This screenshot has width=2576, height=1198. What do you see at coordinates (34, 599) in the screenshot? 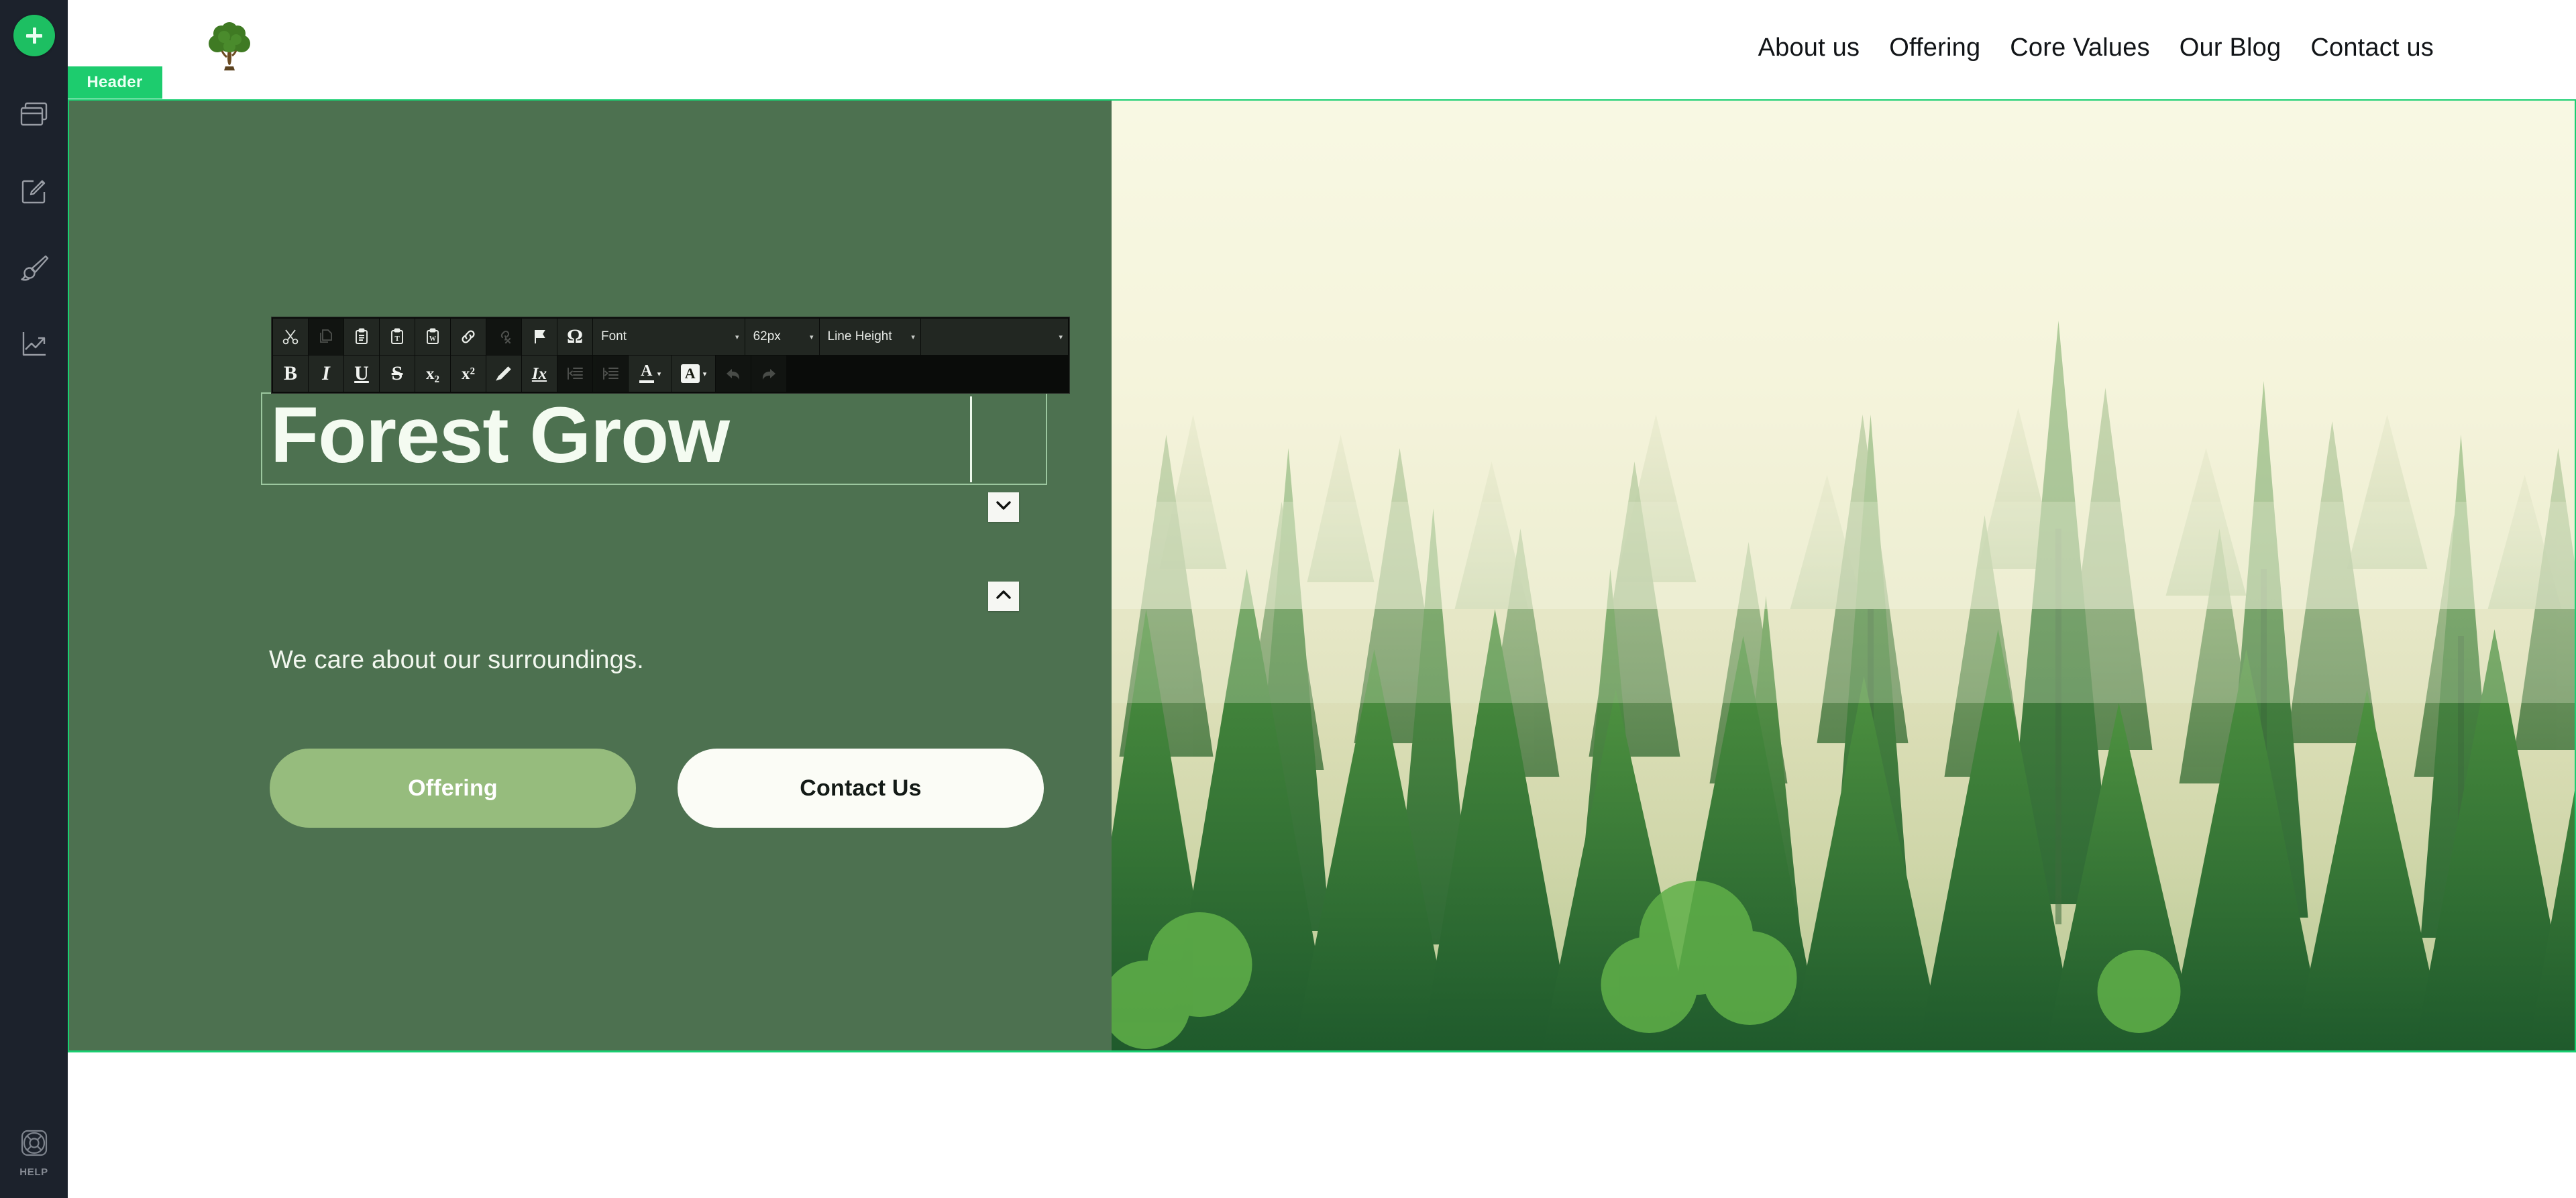
I see `left-toolbar: HELP` at bounding box center [34, 599].